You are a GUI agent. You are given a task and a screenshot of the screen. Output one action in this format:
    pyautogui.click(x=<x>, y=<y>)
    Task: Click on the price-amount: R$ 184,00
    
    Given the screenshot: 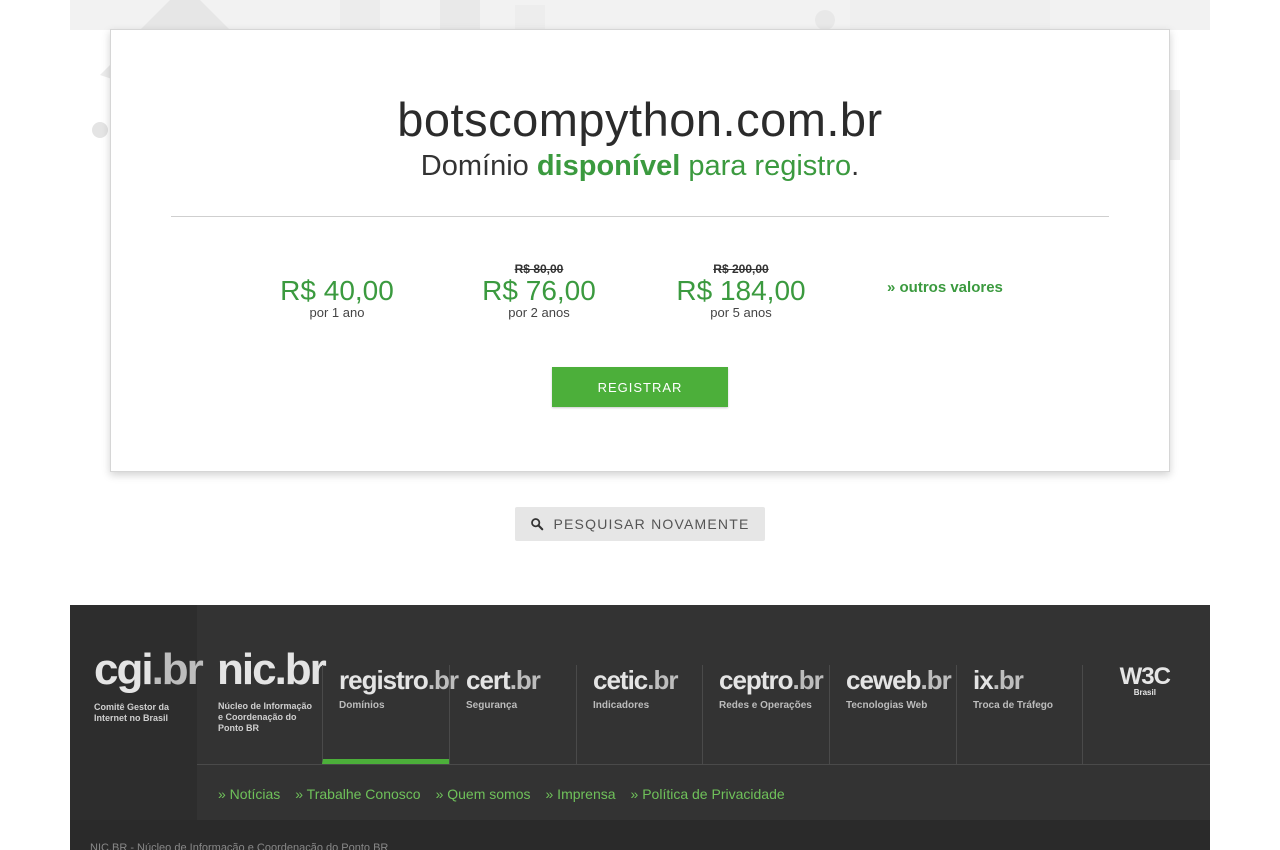 What is the action you would take?
    pyautogui.click(x=741, y=290)
    